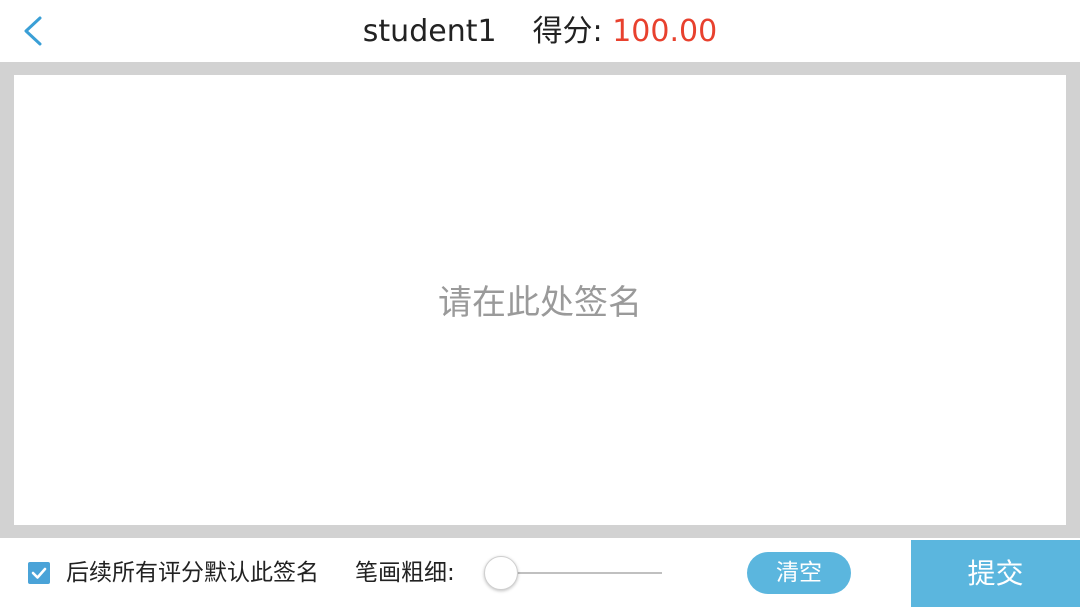 Image resolution: width=1080 pixels, height=607 pixels. What do you see at coordinates (501, 573) in the screenshot?
I see `slider-thumb` at bounding box center [501, 573].